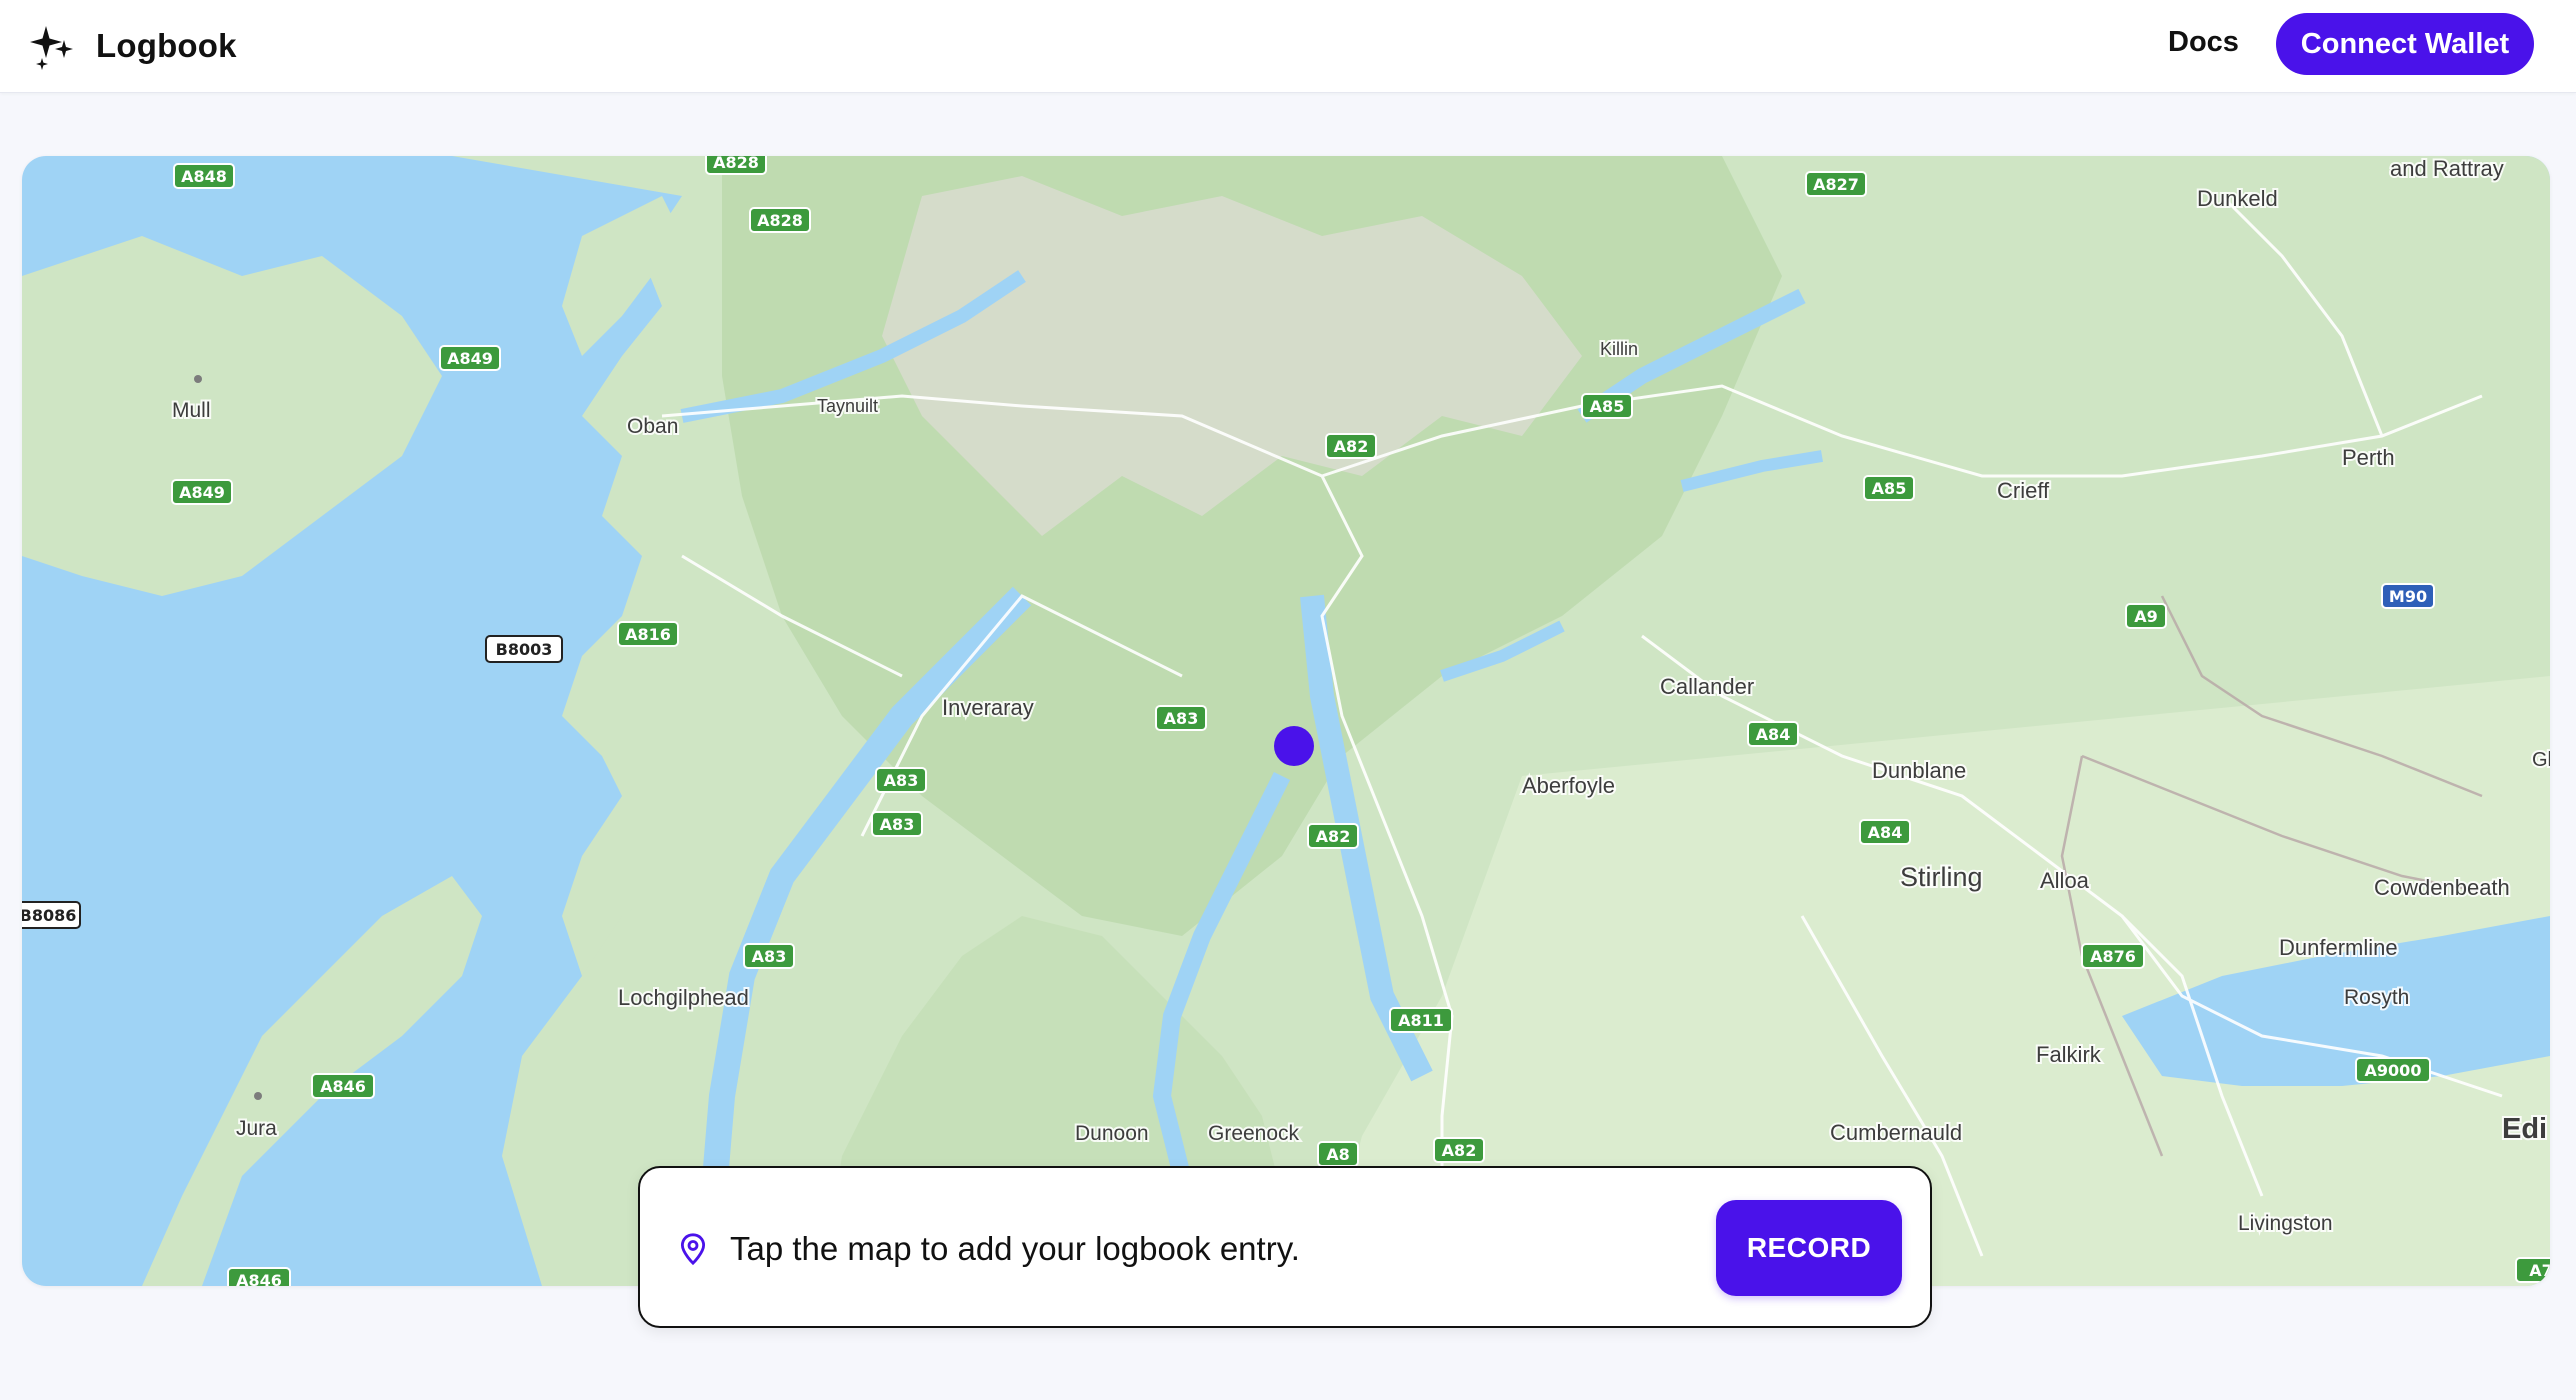 This screenshot has height=1400, width=2576. What do you see at coordinates (256, 1128) in the screenshot?
I see `place-label: Jura` at bounding box center [256, 1128].